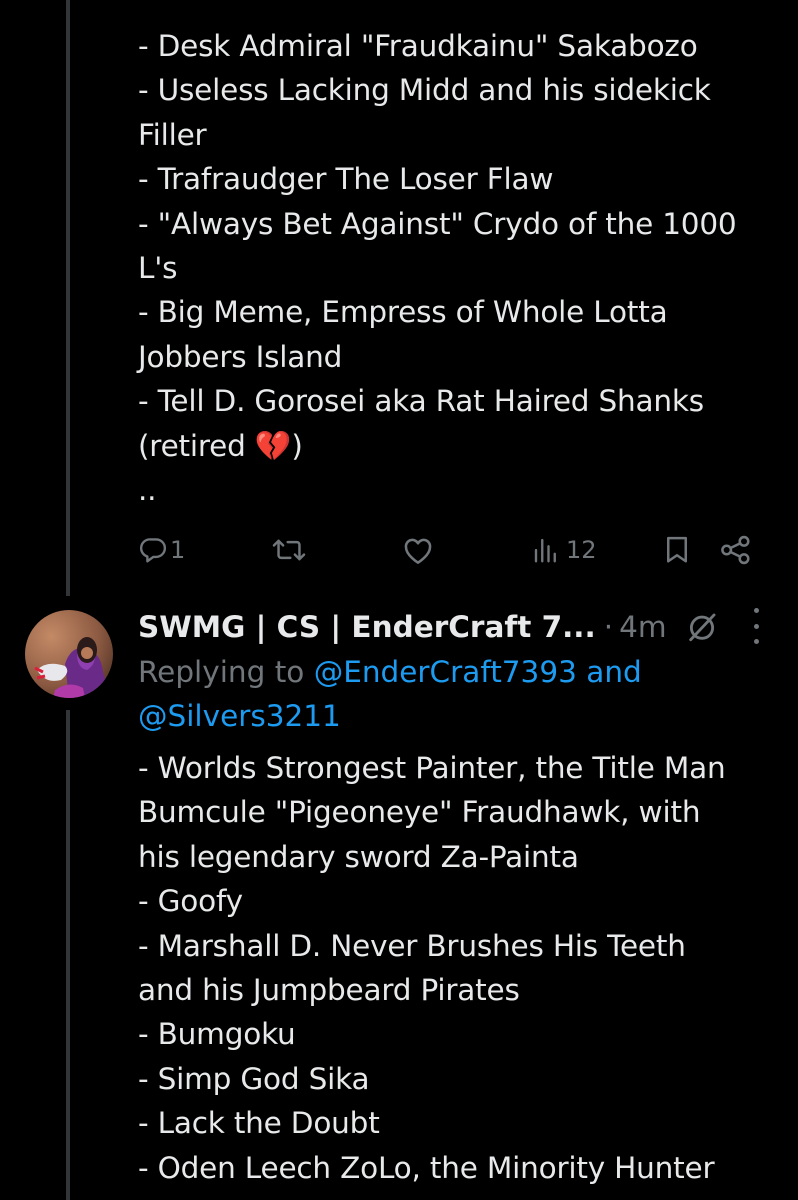 The height and width of the screenshot is (1200, 798). I want to click on tweet-line: .., so click(147, 490).